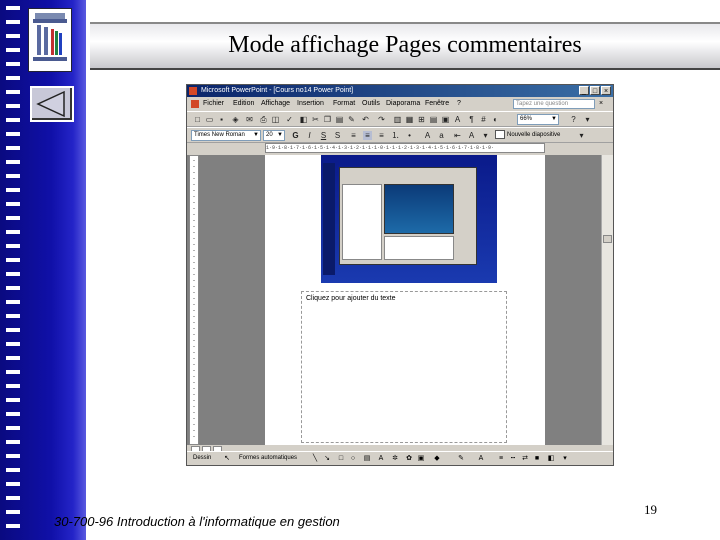  I want to click on align-right-icon: ≡, so click(381, 135).